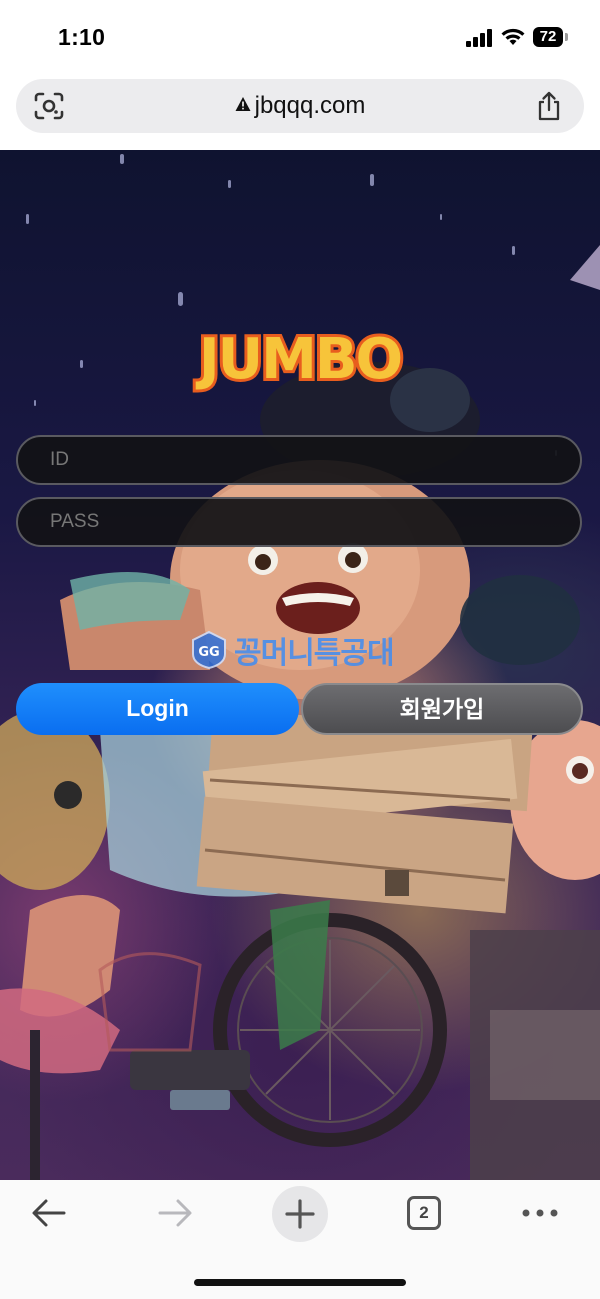  I want to click on browser-toolbar: 2, so click(300, 1239).